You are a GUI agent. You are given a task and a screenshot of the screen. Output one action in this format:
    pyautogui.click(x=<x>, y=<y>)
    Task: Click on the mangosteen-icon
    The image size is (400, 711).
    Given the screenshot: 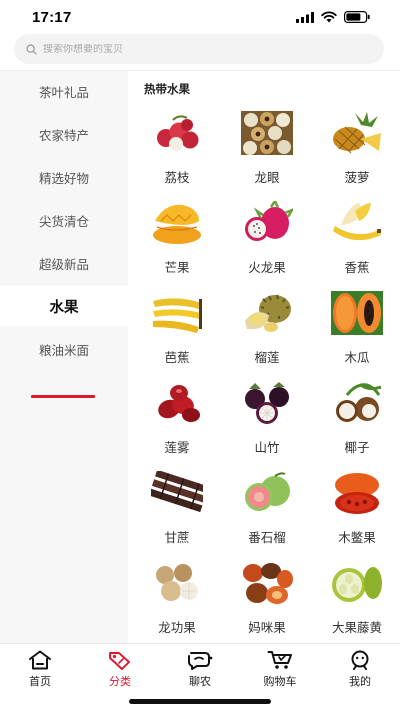 What is the action you would take?
    pyautogui.click(x=267, y=403)
    